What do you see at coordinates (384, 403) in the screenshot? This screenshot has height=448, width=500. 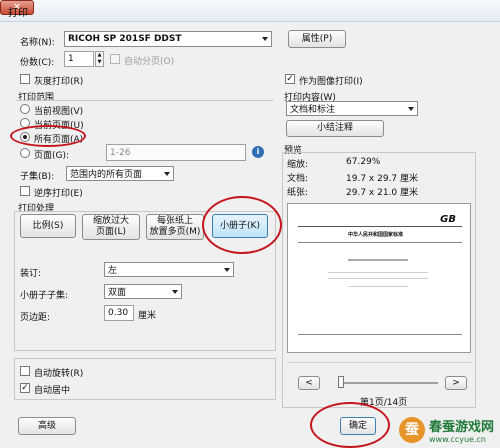 I see `page-indicator: 第1页/14页` at bounding box center [384, 403].